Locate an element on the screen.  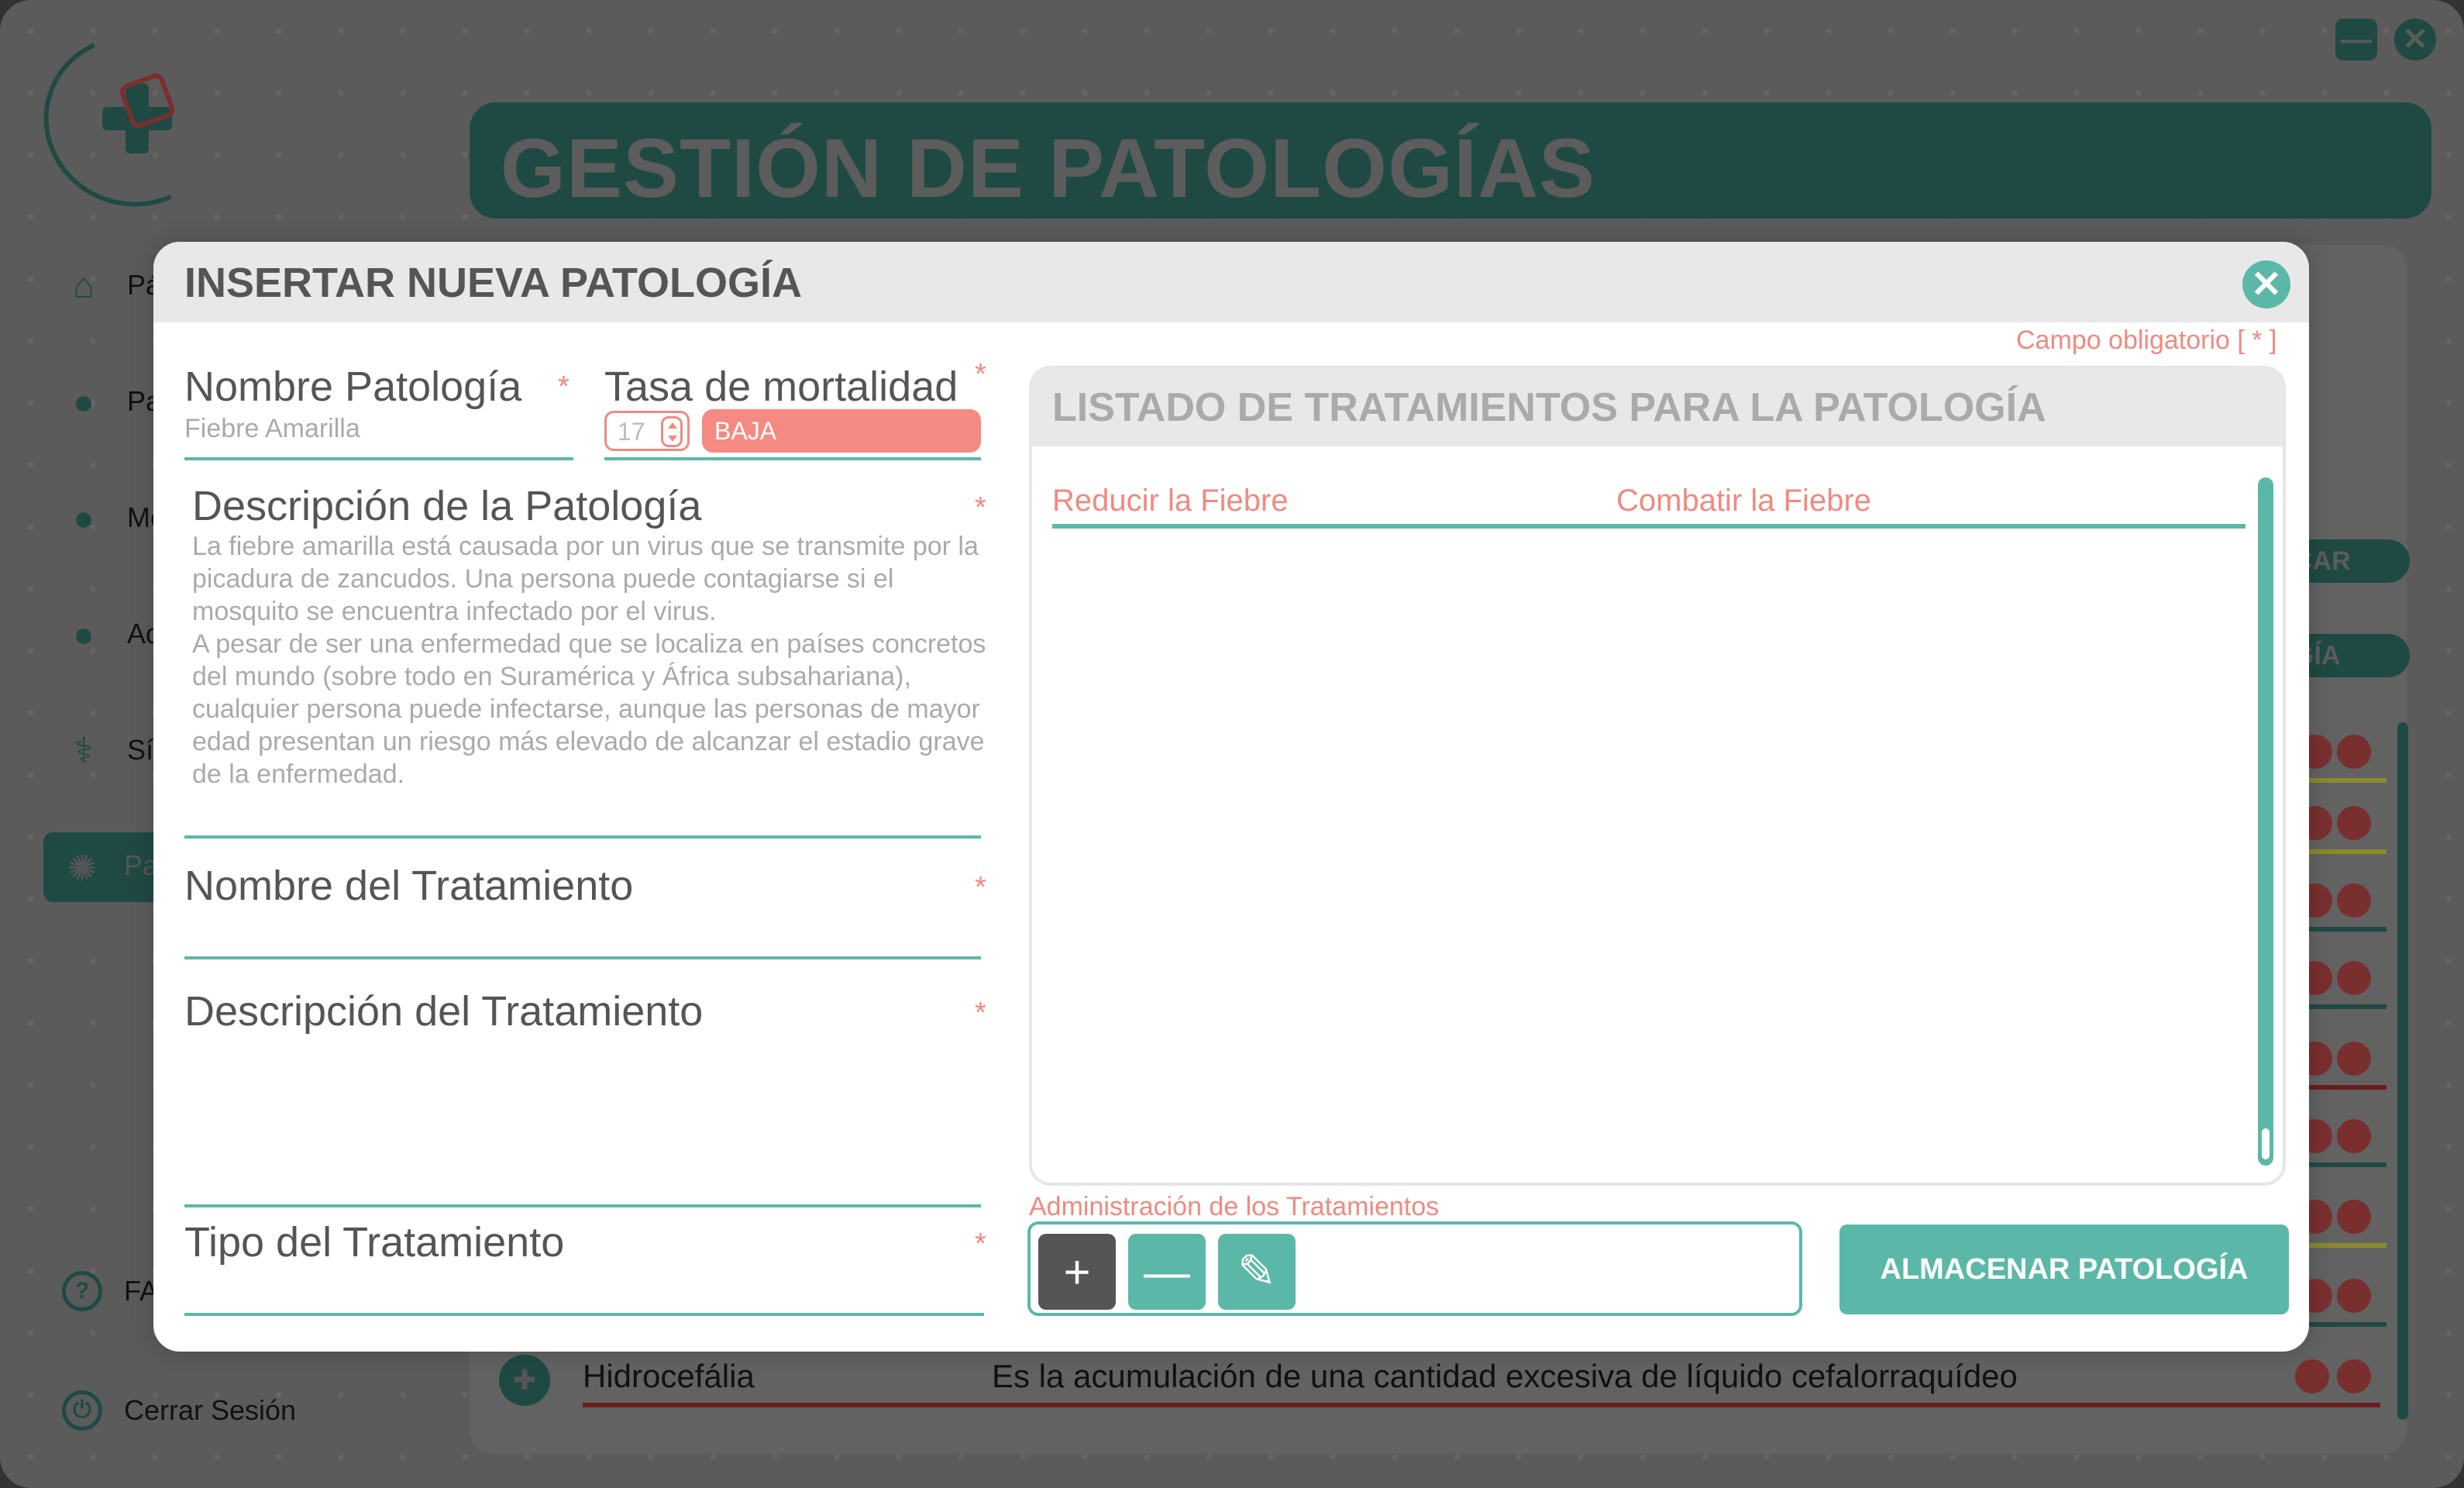
logout-button: ⏻ Cerrar Sesión is located at coordinates (179, 1410).